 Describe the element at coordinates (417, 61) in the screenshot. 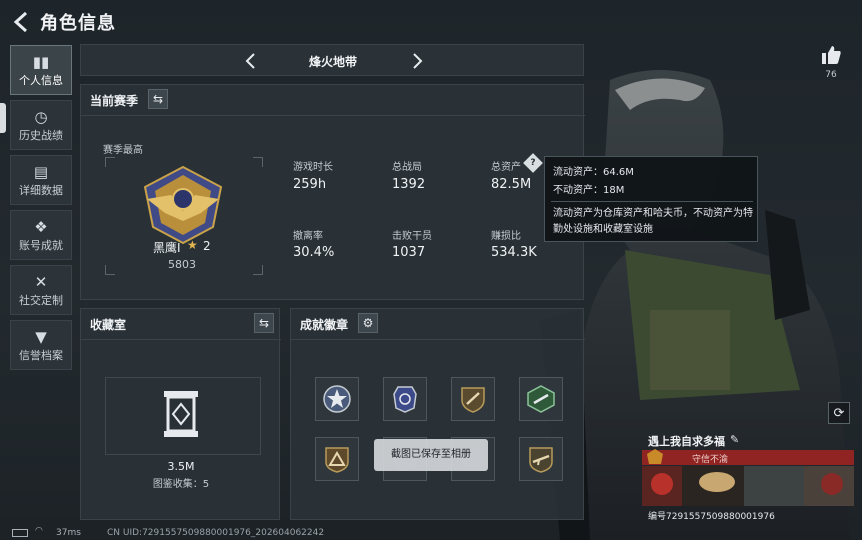

I see `chevron-right-icon` at that location.